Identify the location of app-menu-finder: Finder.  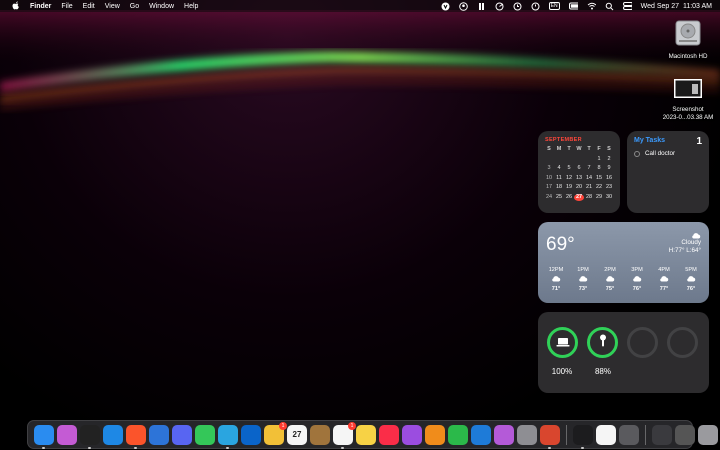
(40, 6).